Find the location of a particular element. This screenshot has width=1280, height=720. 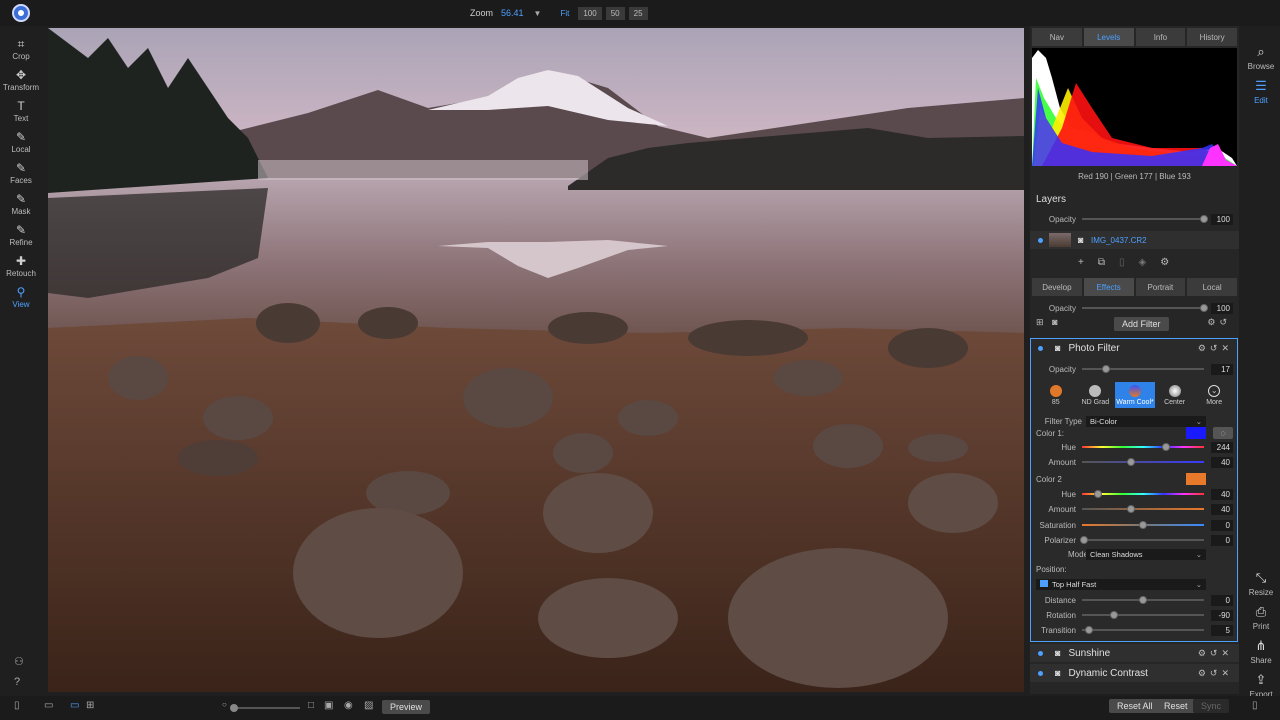

reset-button: Reset is located at coordinates (1176, 706).